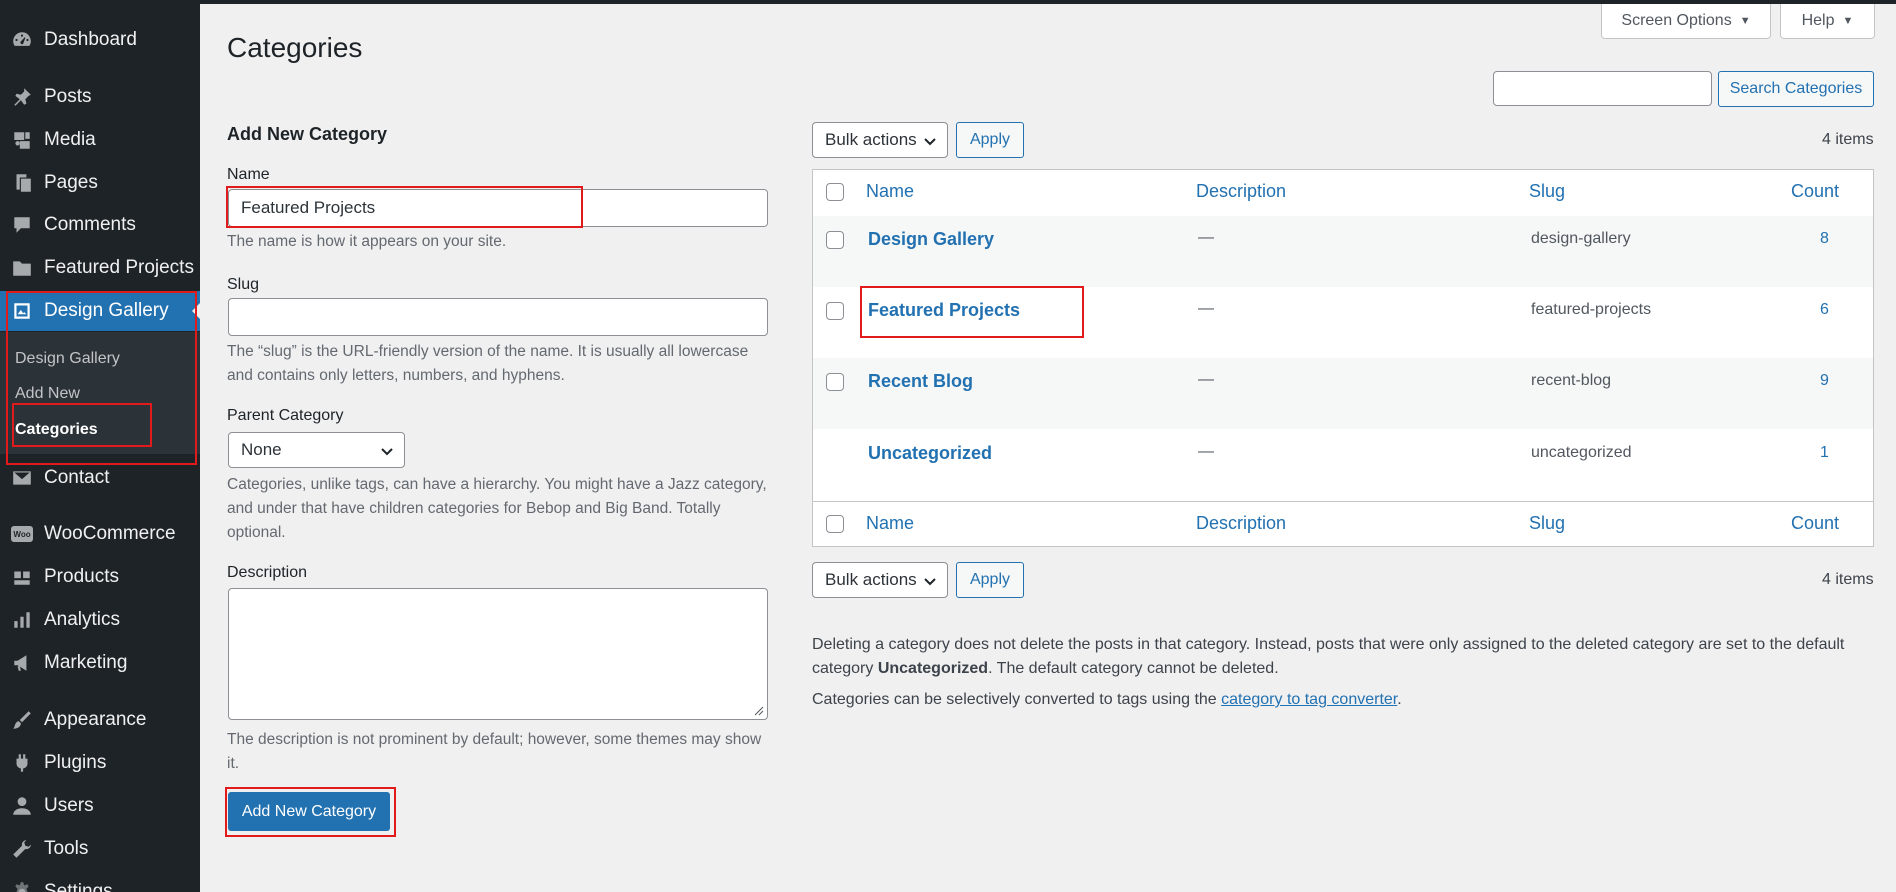  What do you see at coordinates (920, 381) in the screenshot?
I see `category-name-link: Recent Blog` at bounding box center [920, 381].